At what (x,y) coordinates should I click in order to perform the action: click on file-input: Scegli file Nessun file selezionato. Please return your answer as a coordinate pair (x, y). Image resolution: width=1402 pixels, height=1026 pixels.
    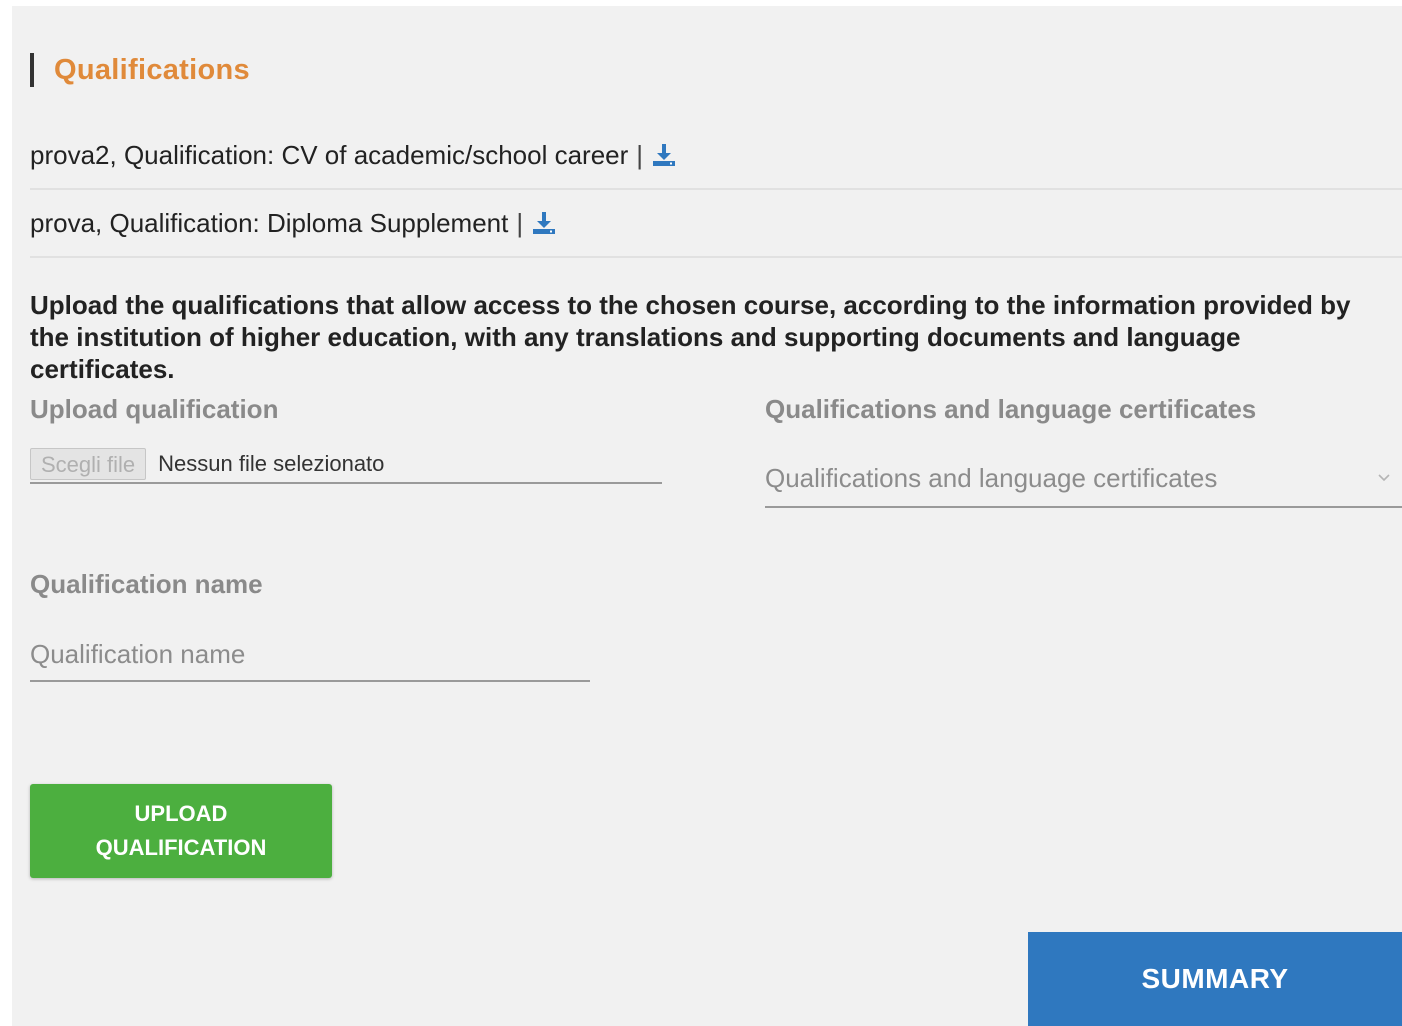
    Looking at the image, I should click on (346, 465).